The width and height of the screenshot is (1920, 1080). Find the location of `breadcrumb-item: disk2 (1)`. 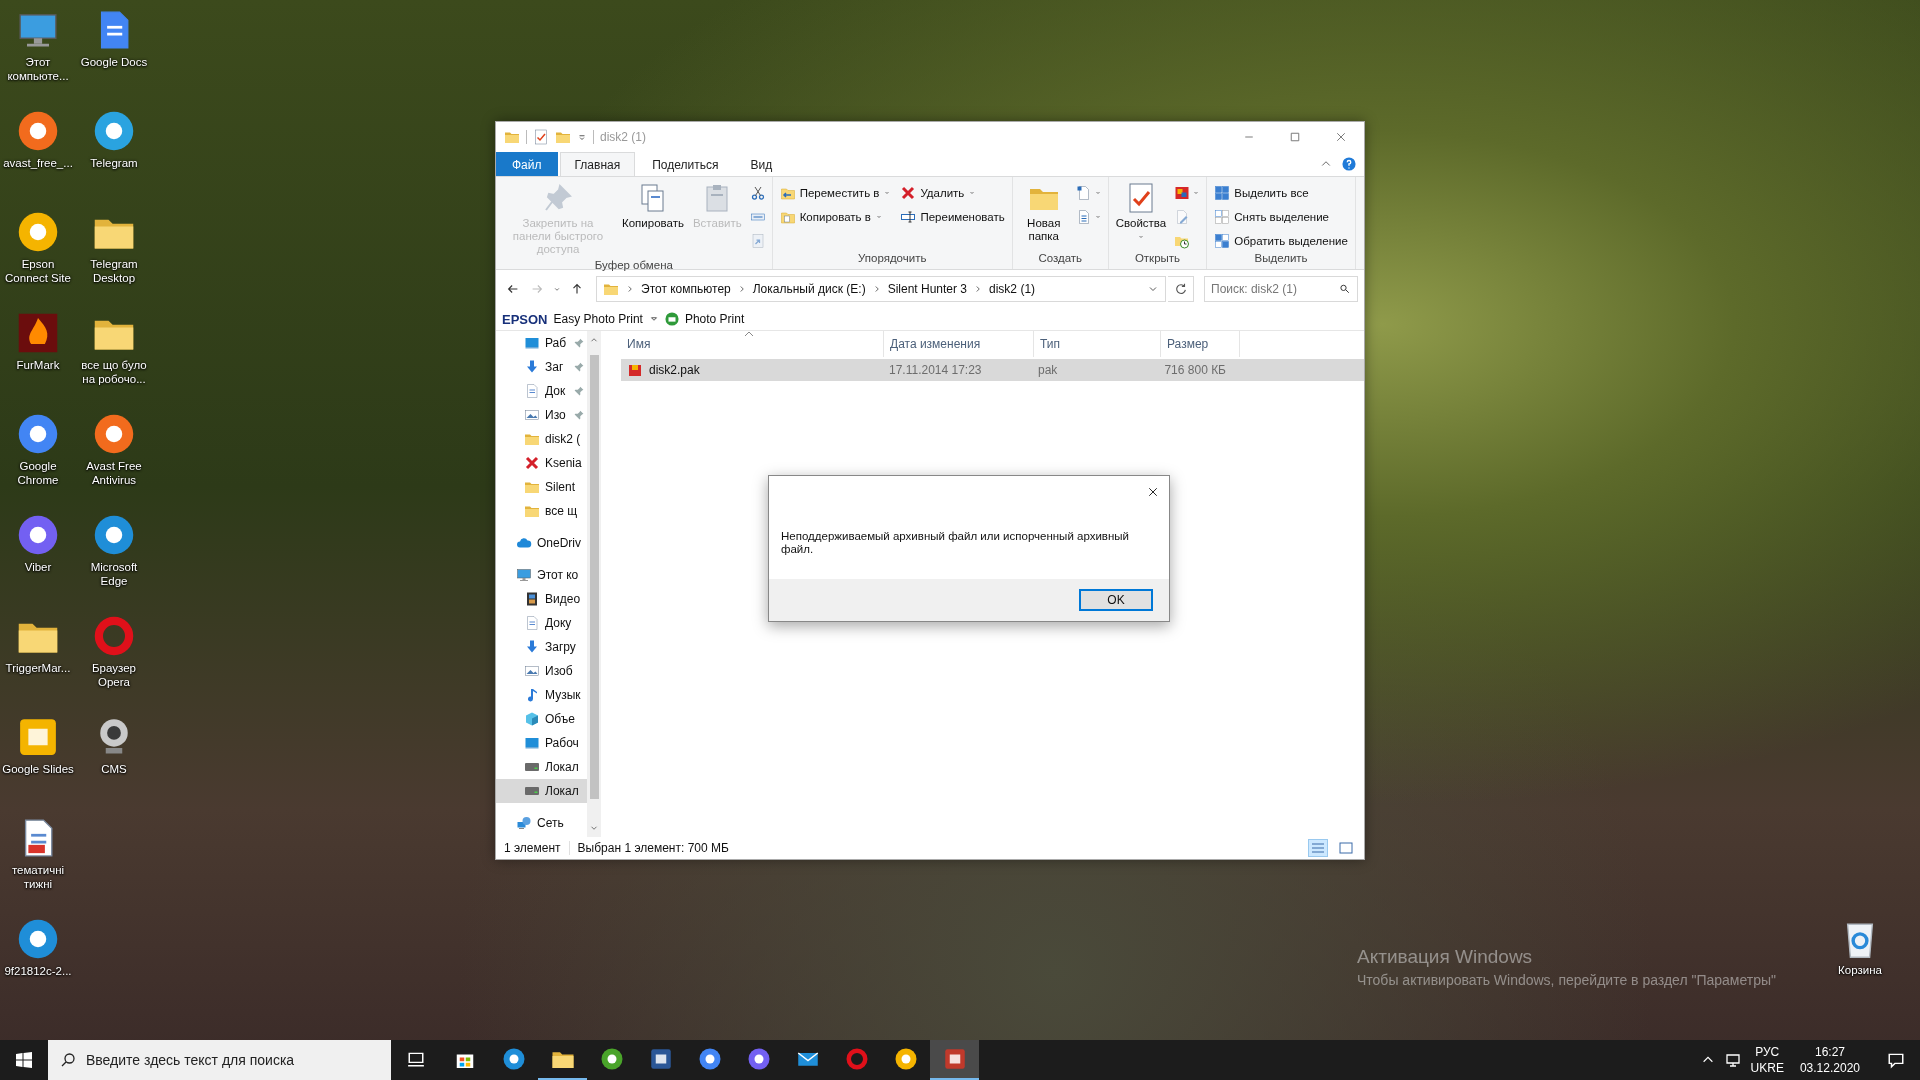

breadcrumb-item: disk2 (1) is located at coordinates (1012, 289).